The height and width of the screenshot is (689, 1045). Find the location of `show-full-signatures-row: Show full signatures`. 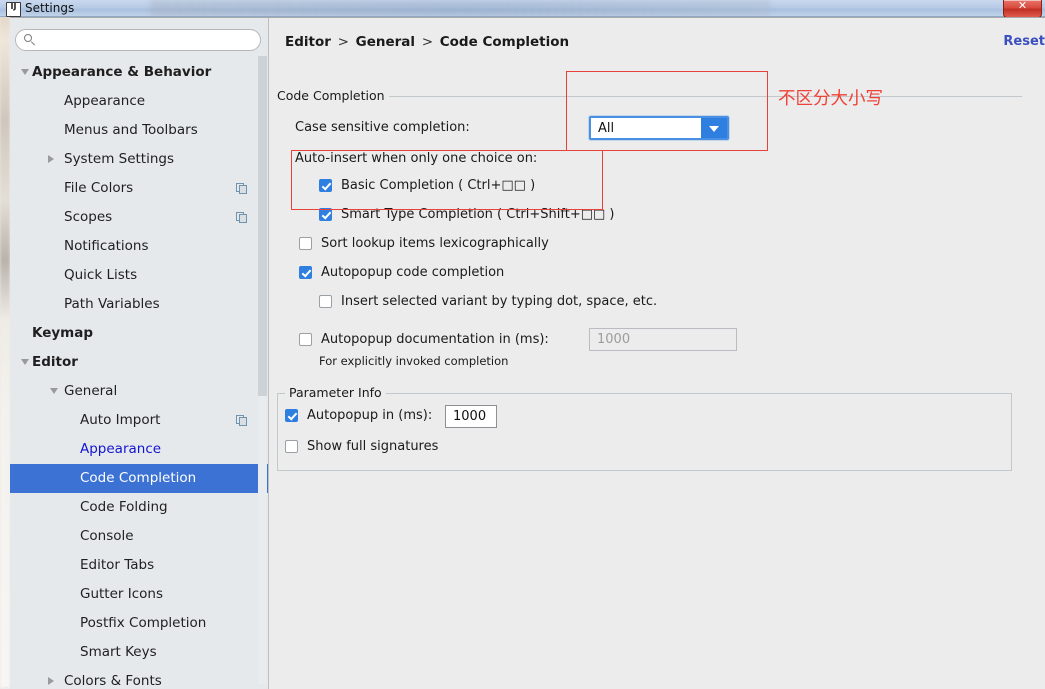

show-full-signatures-row: Show full signatures is located at coordinates (361, 446).